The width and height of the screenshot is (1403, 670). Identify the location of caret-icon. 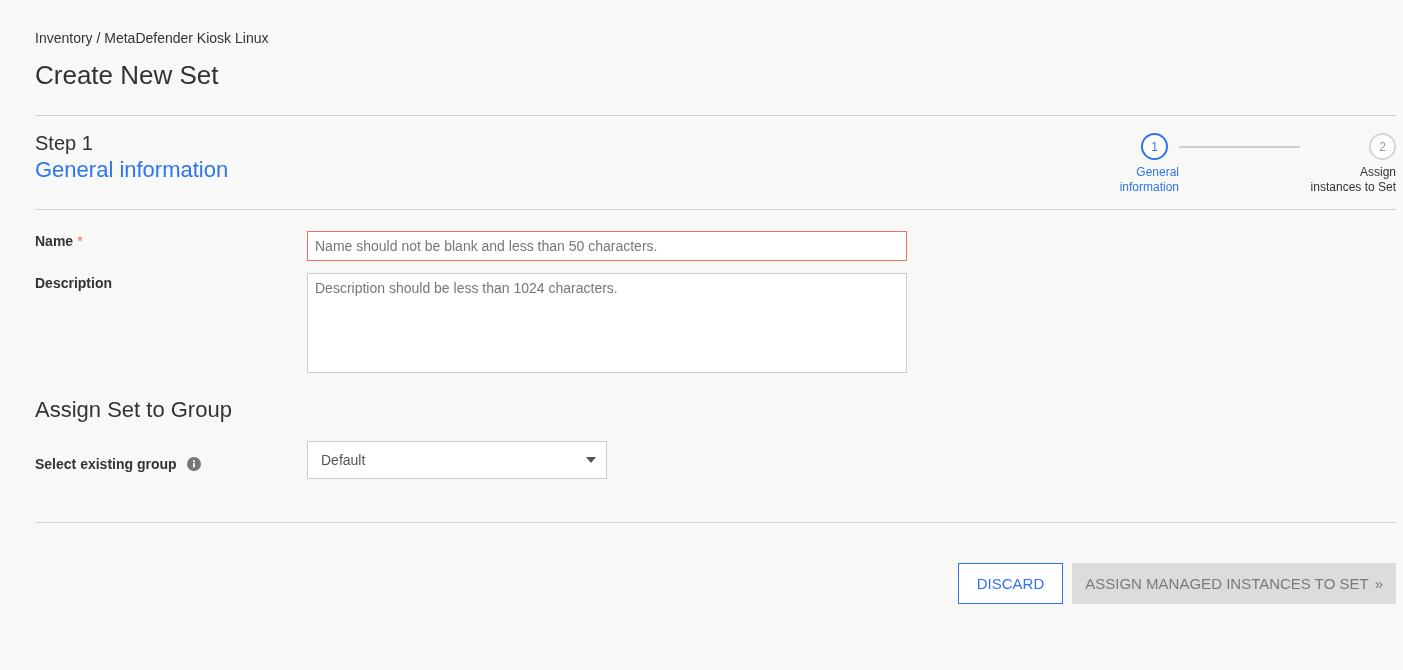
(591, 460).